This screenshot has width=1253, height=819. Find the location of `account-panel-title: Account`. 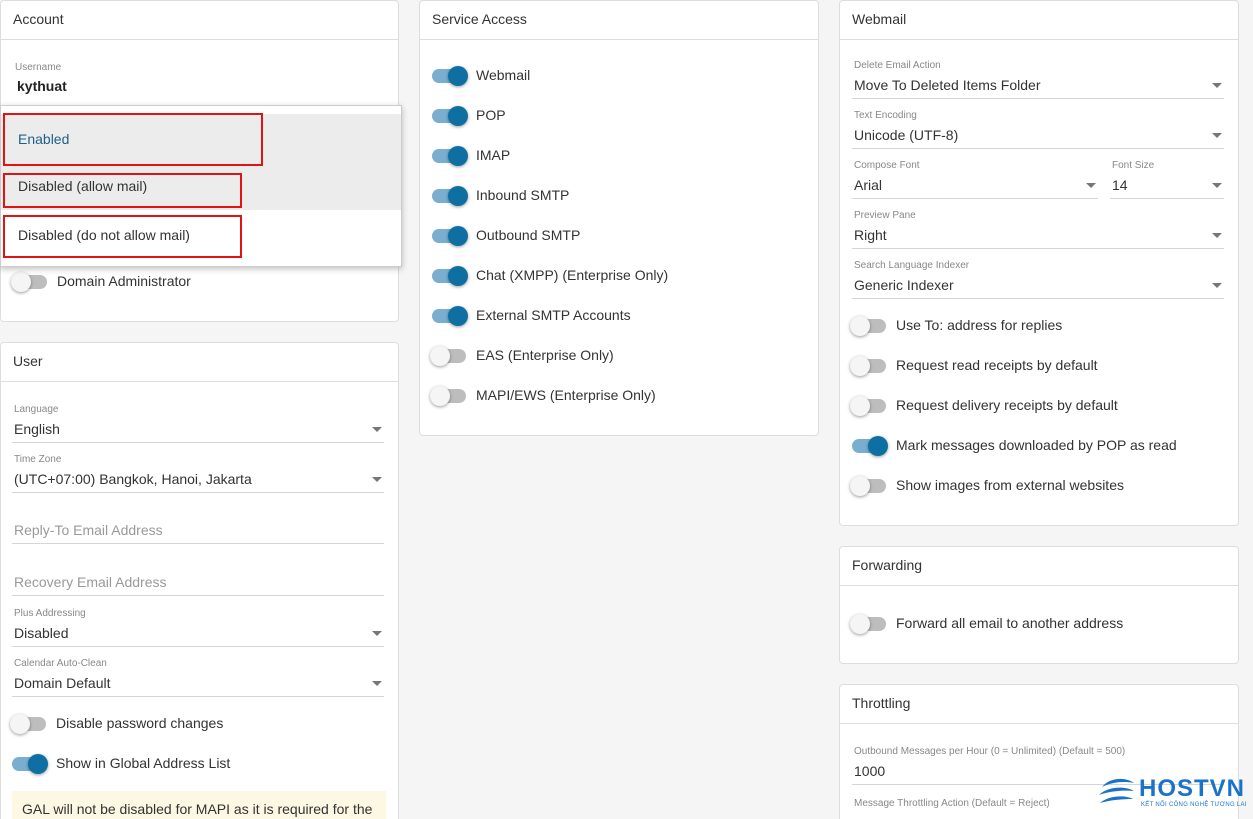

account-panel-title: Account is located at coordinates (199, 20).